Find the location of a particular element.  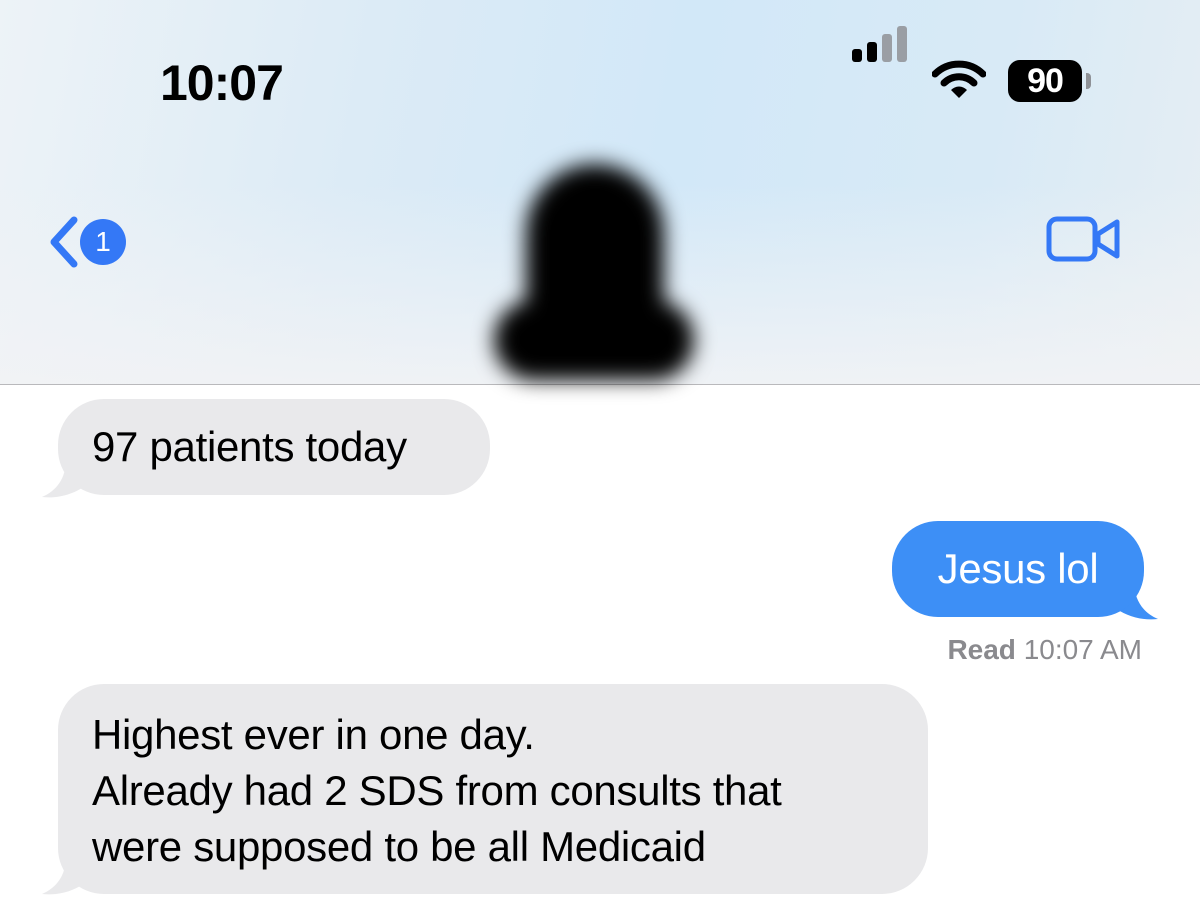

incoming-message: 97 patients today is located at coordinates (274, 447).